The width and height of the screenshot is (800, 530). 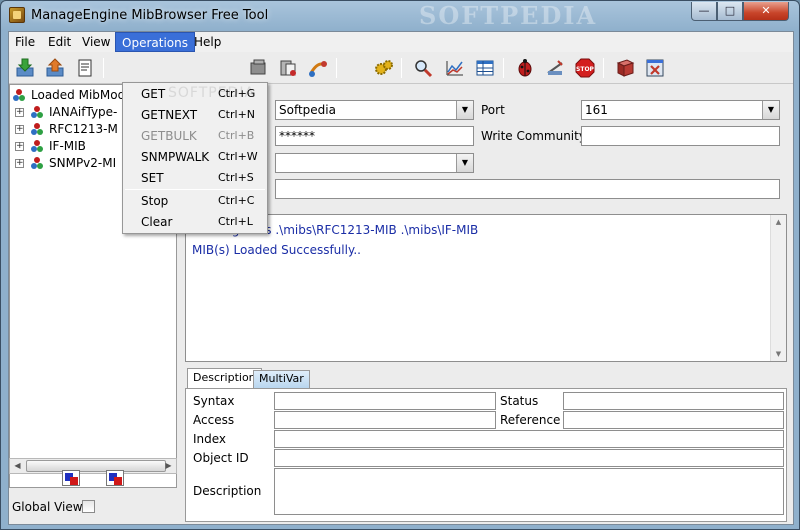 I want to click on tree-horizontal-scrollbar: ◀ ▶, so click(x=93, y=466).